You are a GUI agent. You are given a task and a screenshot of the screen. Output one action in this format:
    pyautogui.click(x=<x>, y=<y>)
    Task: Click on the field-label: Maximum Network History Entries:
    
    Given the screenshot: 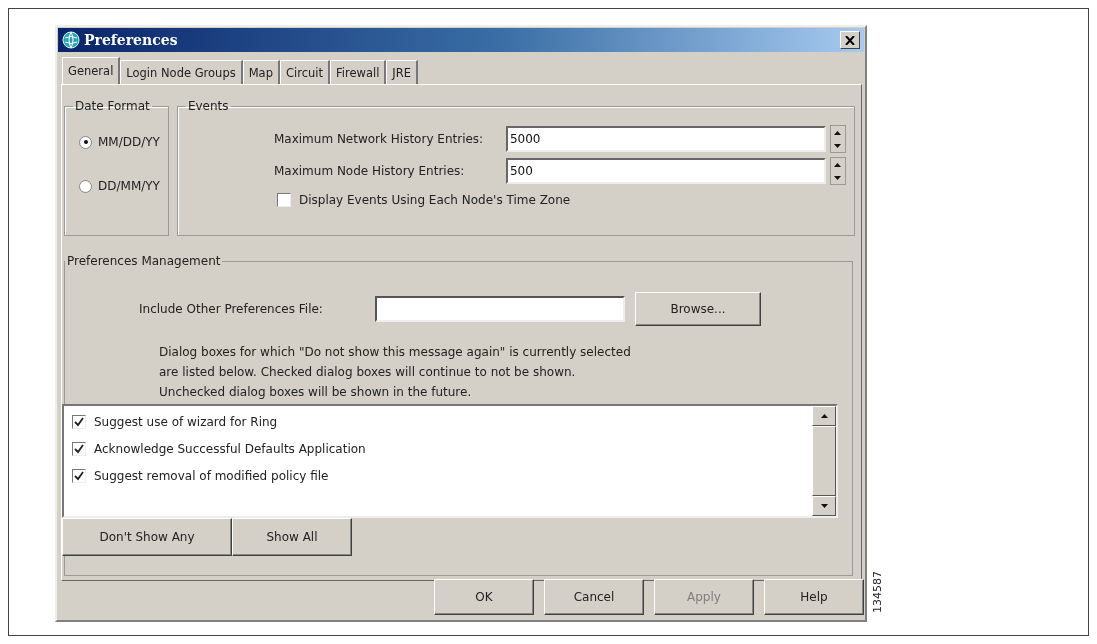 What is the action you would take?
    pyautogui.click(x=379, y=139)
    